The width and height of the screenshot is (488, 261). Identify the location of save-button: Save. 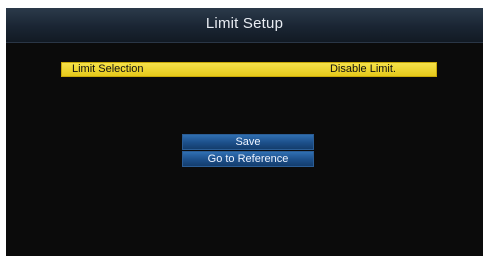
(248, 142).